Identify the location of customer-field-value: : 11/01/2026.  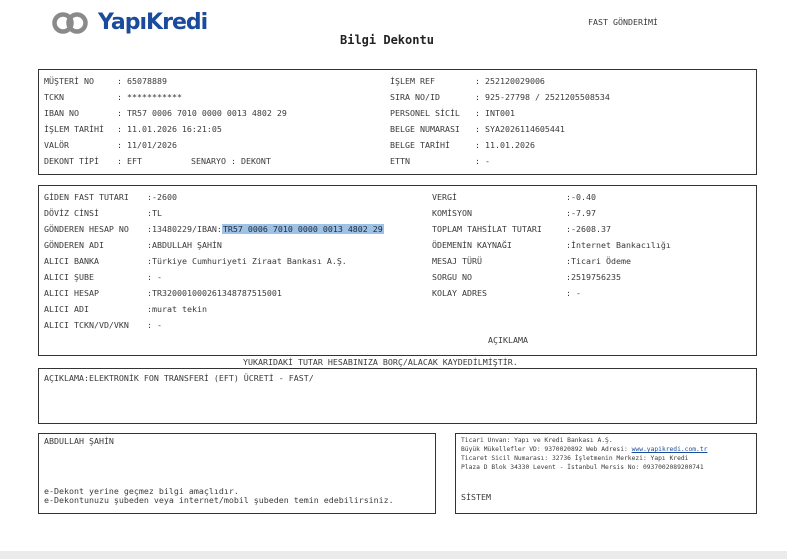
(147, 145).